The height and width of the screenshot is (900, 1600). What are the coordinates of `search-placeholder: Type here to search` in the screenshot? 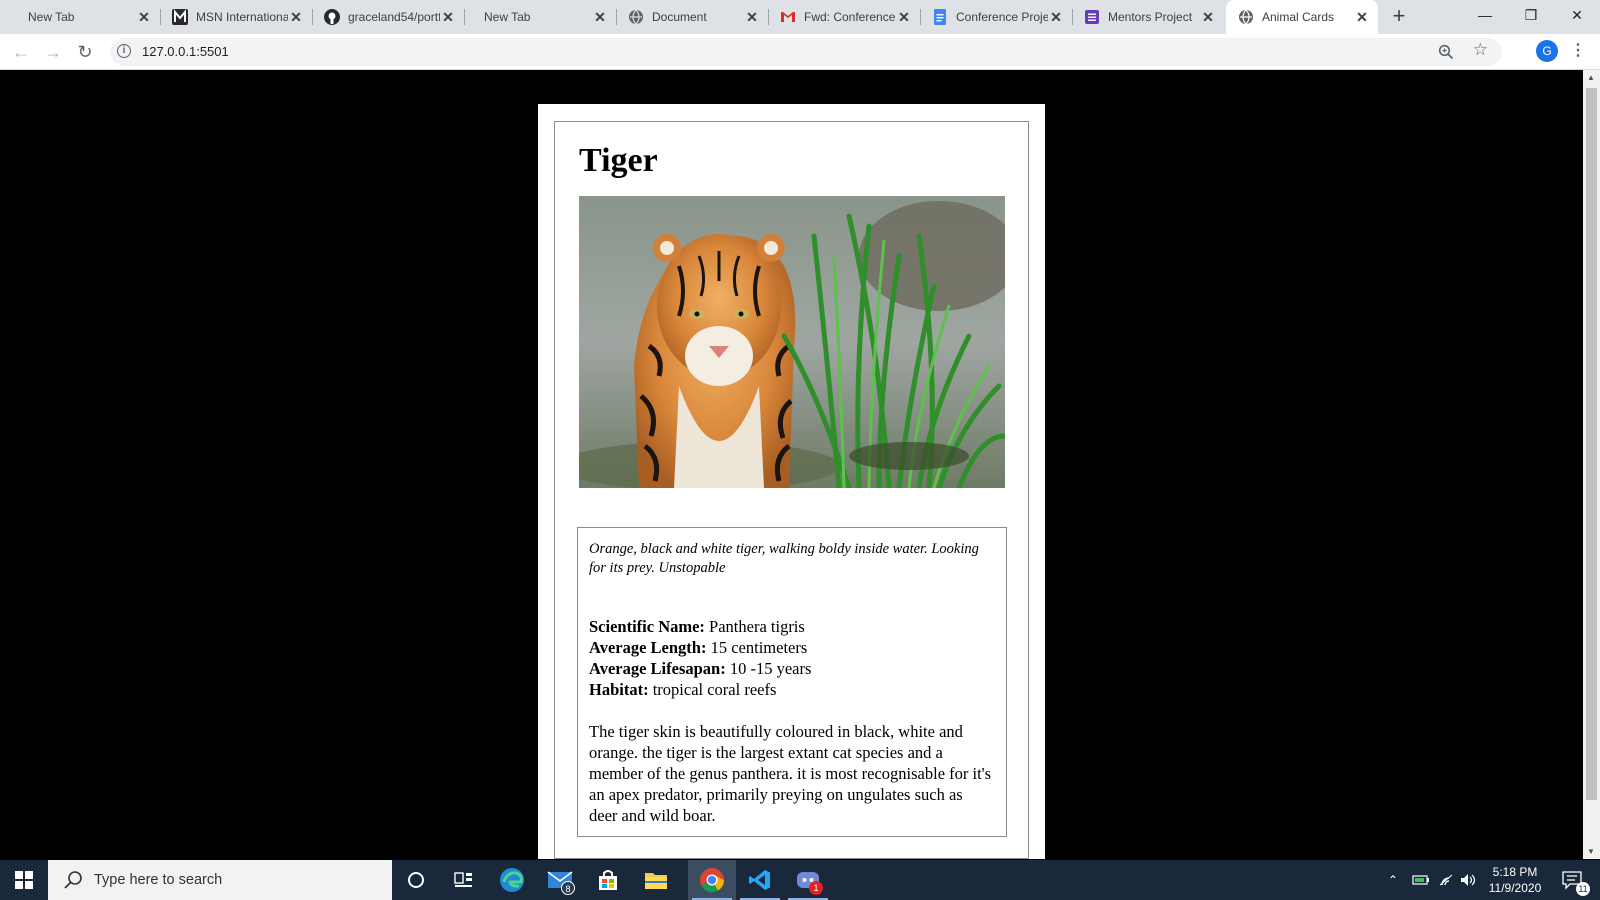 It's located at (158, 880).